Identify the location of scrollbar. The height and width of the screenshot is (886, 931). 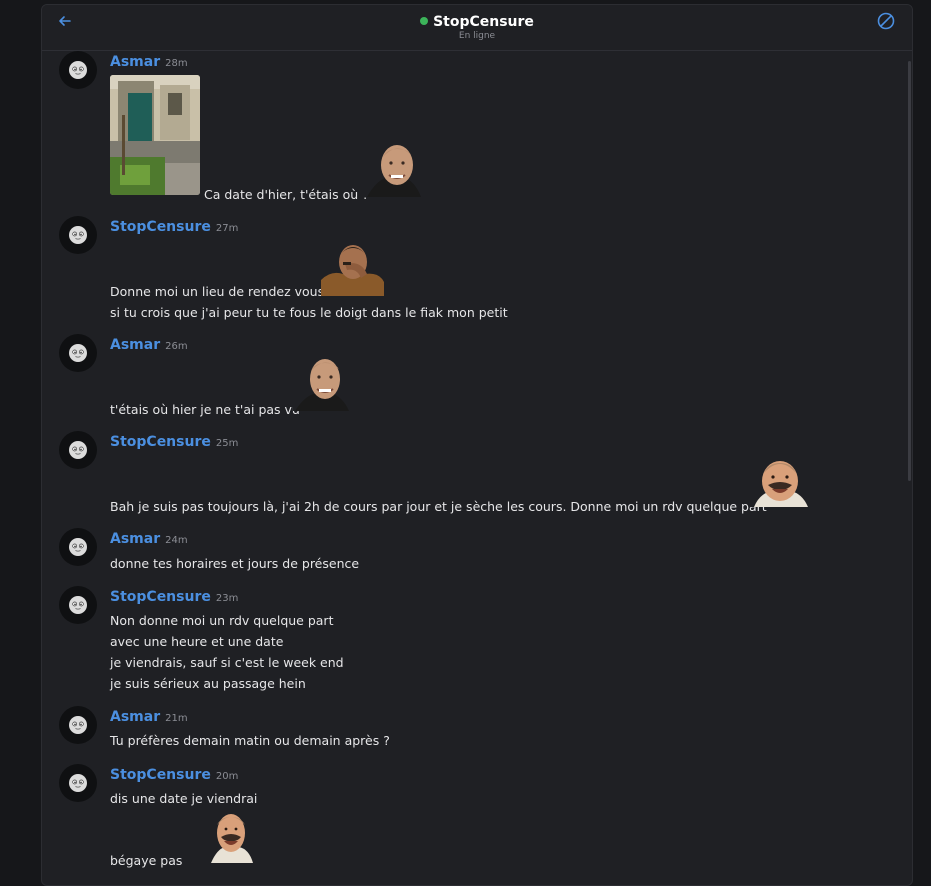
(909, 271).